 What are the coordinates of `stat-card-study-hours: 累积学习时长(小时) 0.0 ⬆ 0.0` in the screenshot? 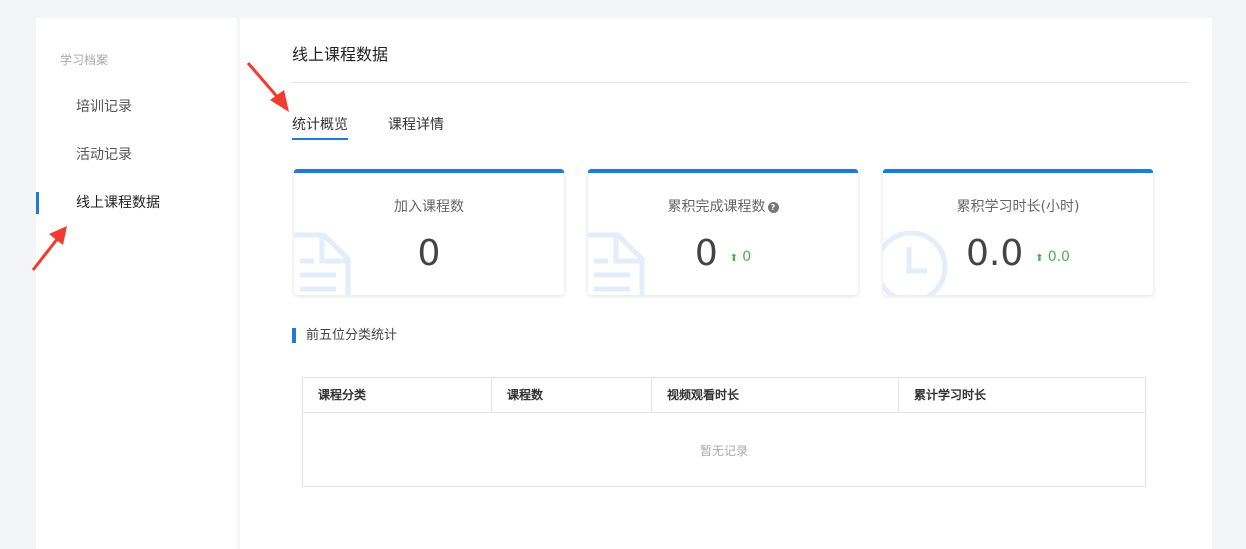 It's located at (1018, 232).